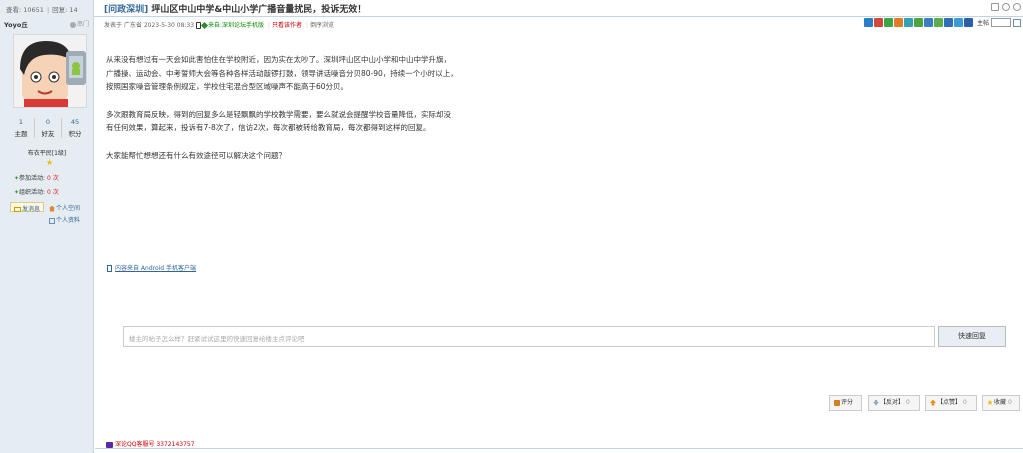 Image resolution: width=1023 pixels, height=453 pixels. What do you see at coordinates (322, 25) in the screenshot?
I see `reverse-order-link: 倒序浏览` at bounding box center [322, 25].